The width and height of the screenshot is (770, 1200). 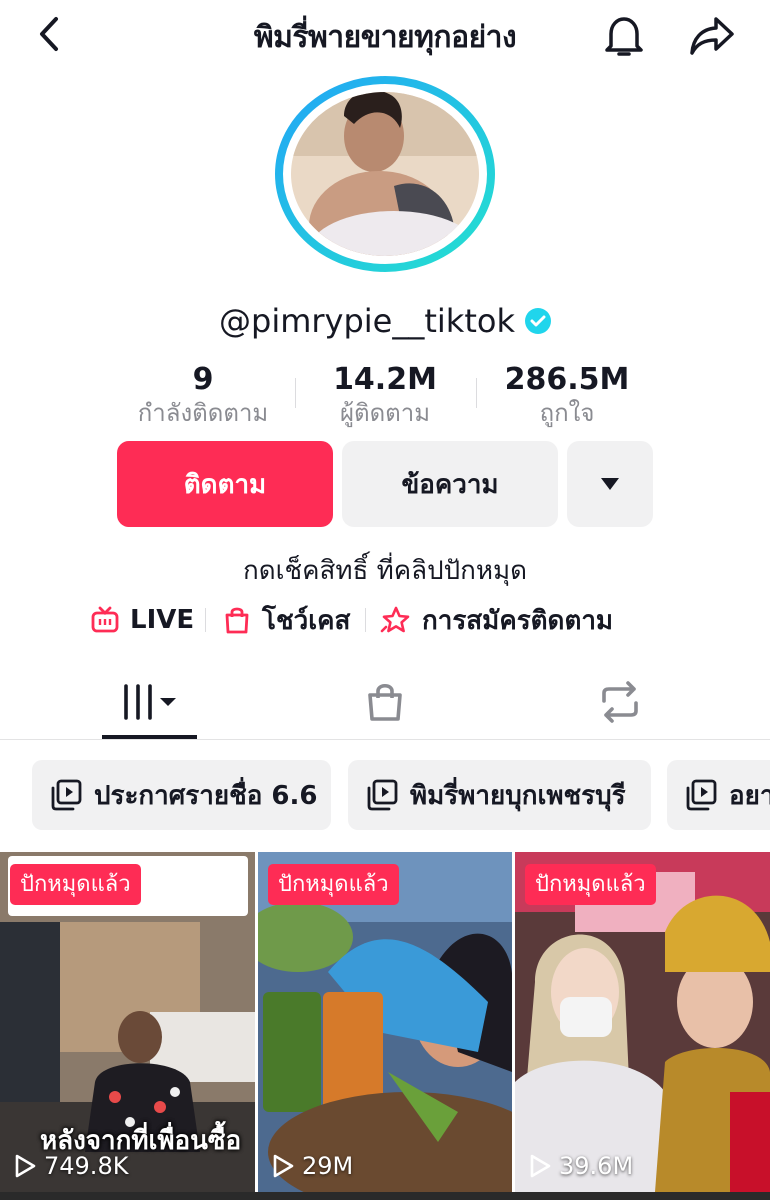 What do you see at coordinates (385, 571) in the screenshot?
I see `bio-text: กดเช็คสิทธิ์ ที่คลิปปักหมุด` at bounding box center [385, 571].